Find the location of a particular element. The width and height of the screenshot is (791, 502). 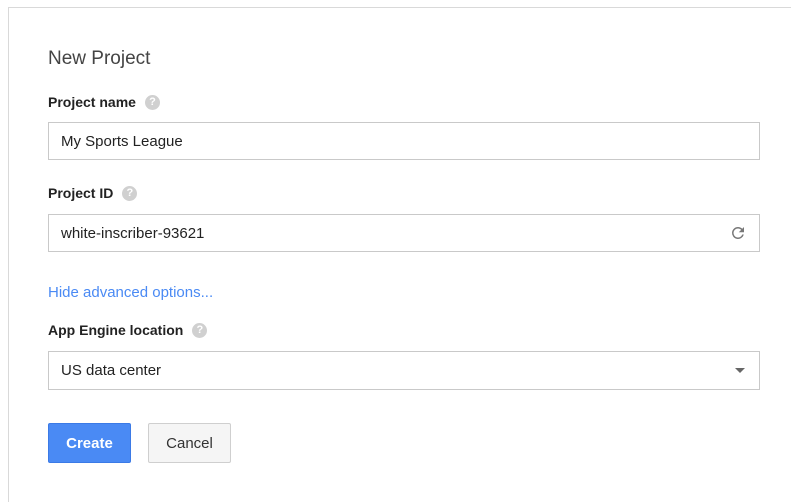

app-engine-location-value: US data center is located at coordinates (111, 370).